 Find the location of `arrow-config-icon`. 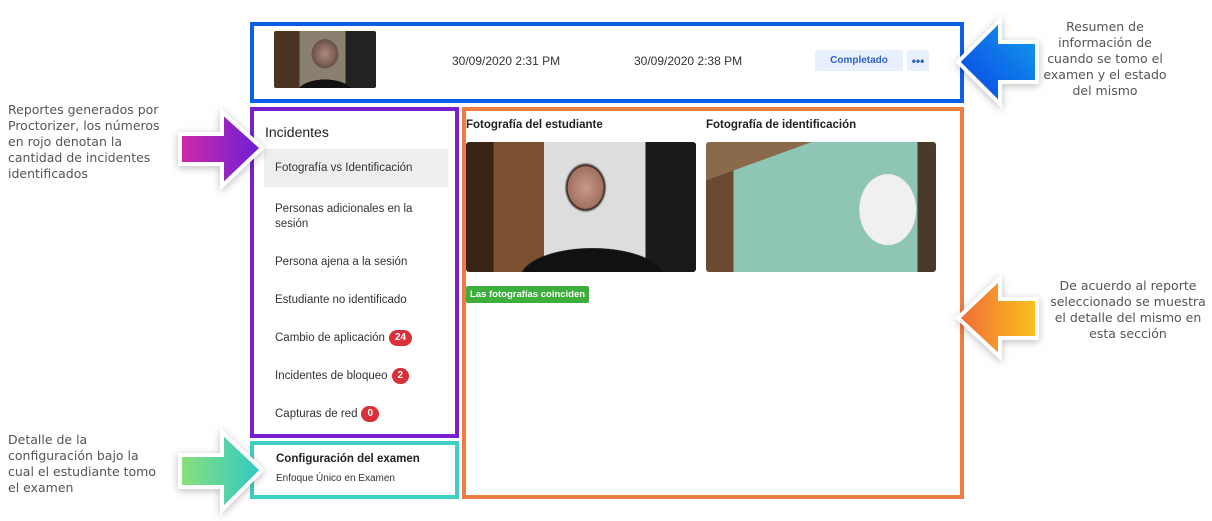

arrow-config-icon is located at coordinates (221, 471).